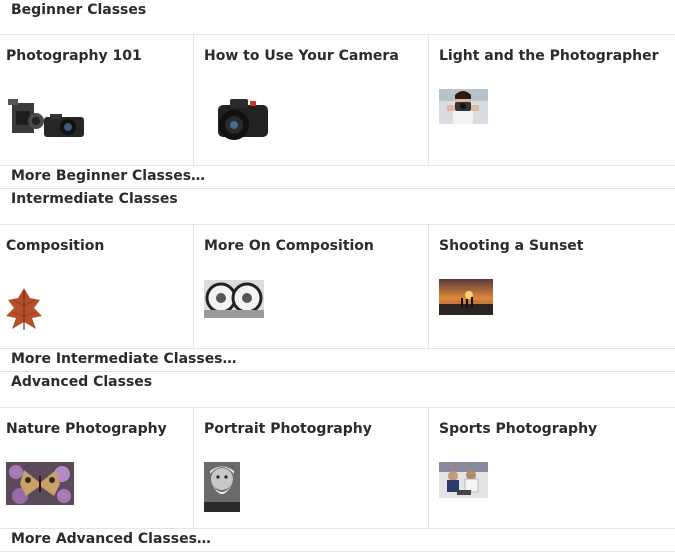  I want to click on class-title: How to Use Your Camera, so click(301, 56).